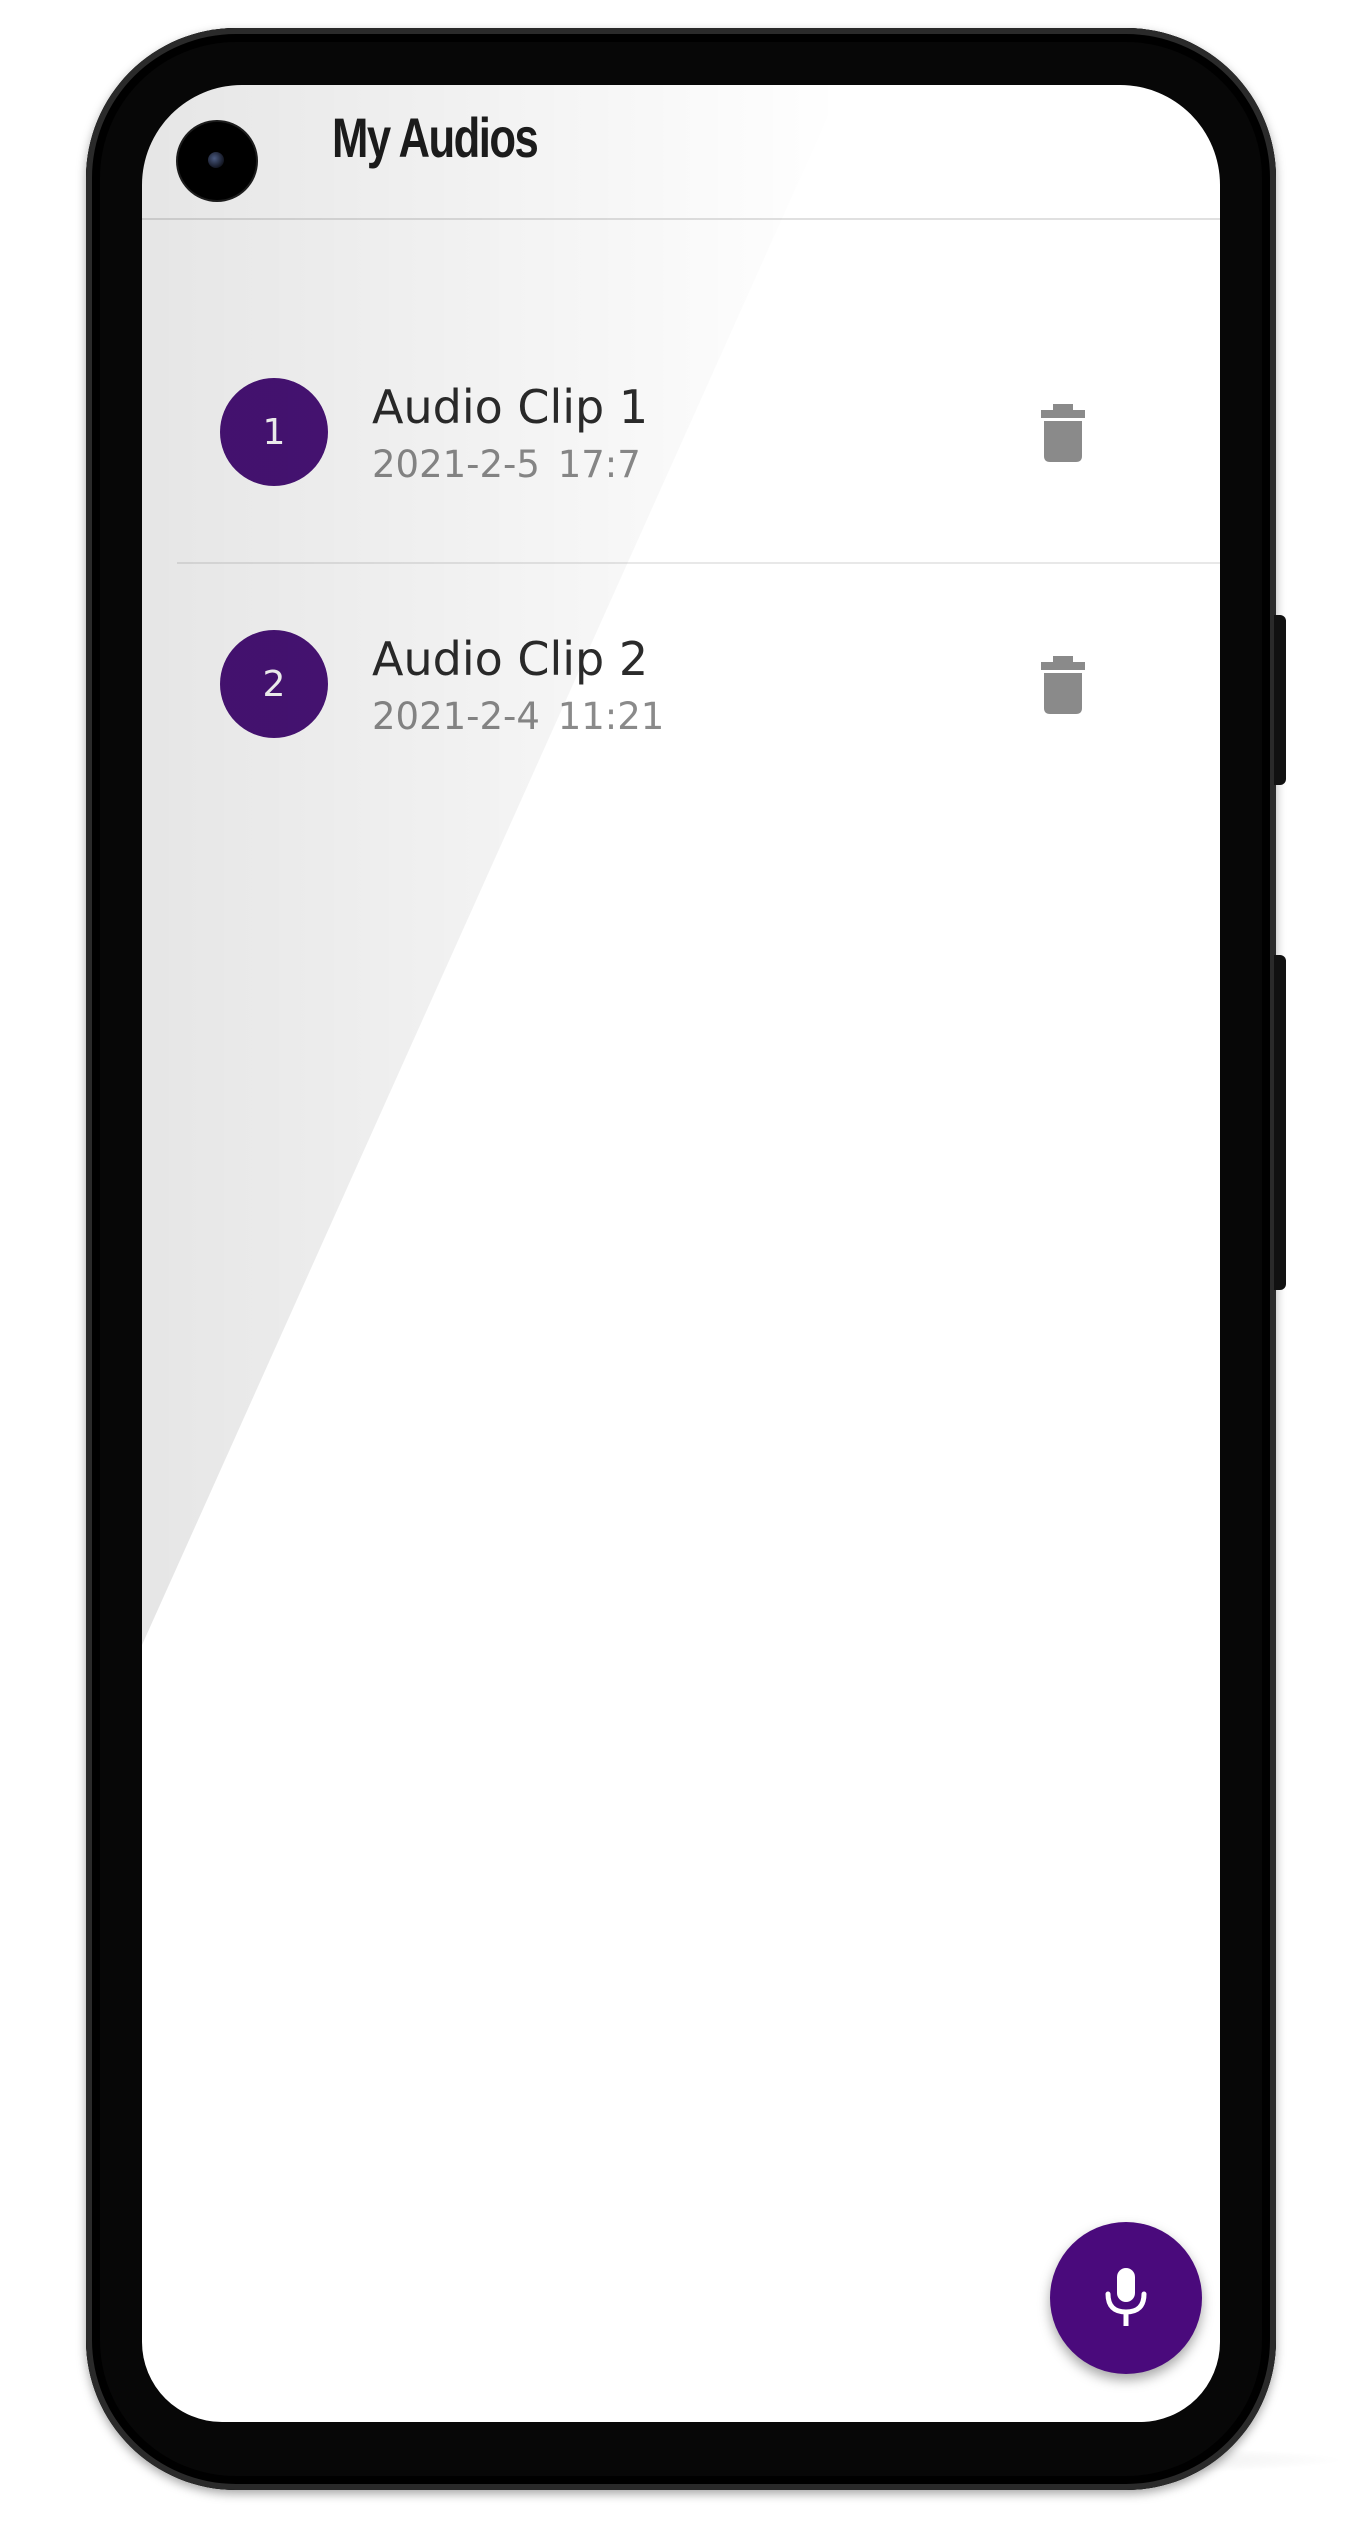 Image resolution: width=1370 pixels, height=2534 pixels. I want to click on volume-button, so click(1280, 1122).